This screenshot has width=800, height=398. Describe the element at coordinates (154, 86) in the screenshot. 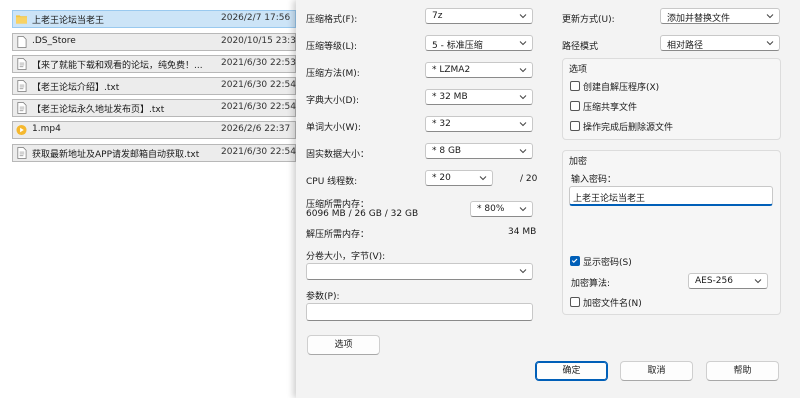

I see `file-row: 【老王论坛介绍】.txt 2021/6/30 22:54` at that location.